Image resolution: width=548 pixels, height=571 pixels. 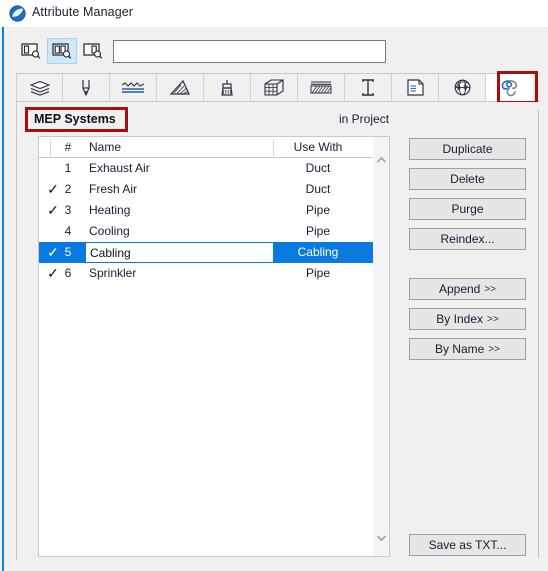 What do you see at coordinates (75, 119) in the screenshot?
I see `attribute-type-label: MEP Systems` at bounding box center [75, 119].